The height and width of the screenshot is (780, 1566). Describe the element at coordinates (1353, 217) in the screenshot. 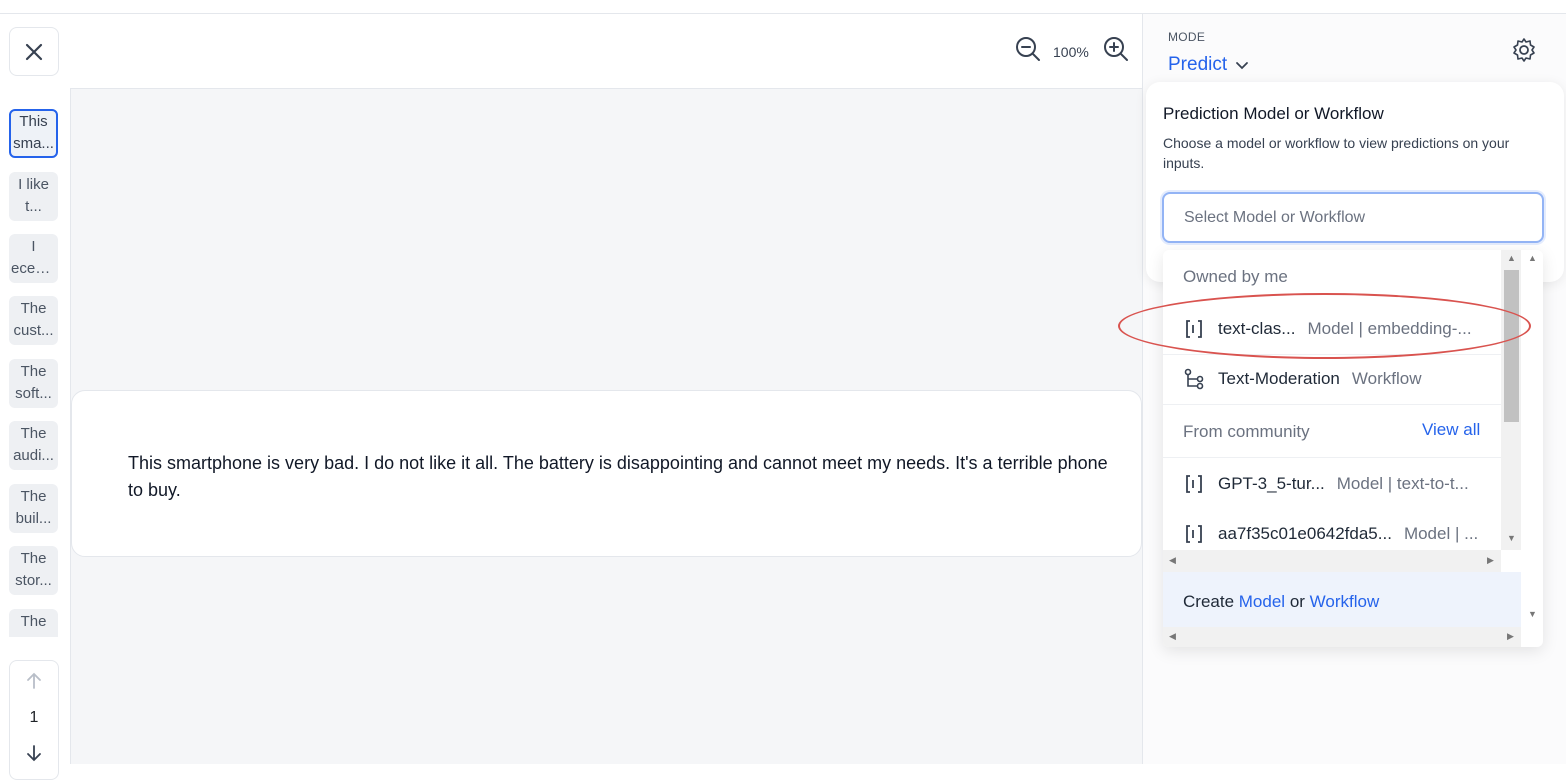

I see `model-workflow-search-input` at that location.